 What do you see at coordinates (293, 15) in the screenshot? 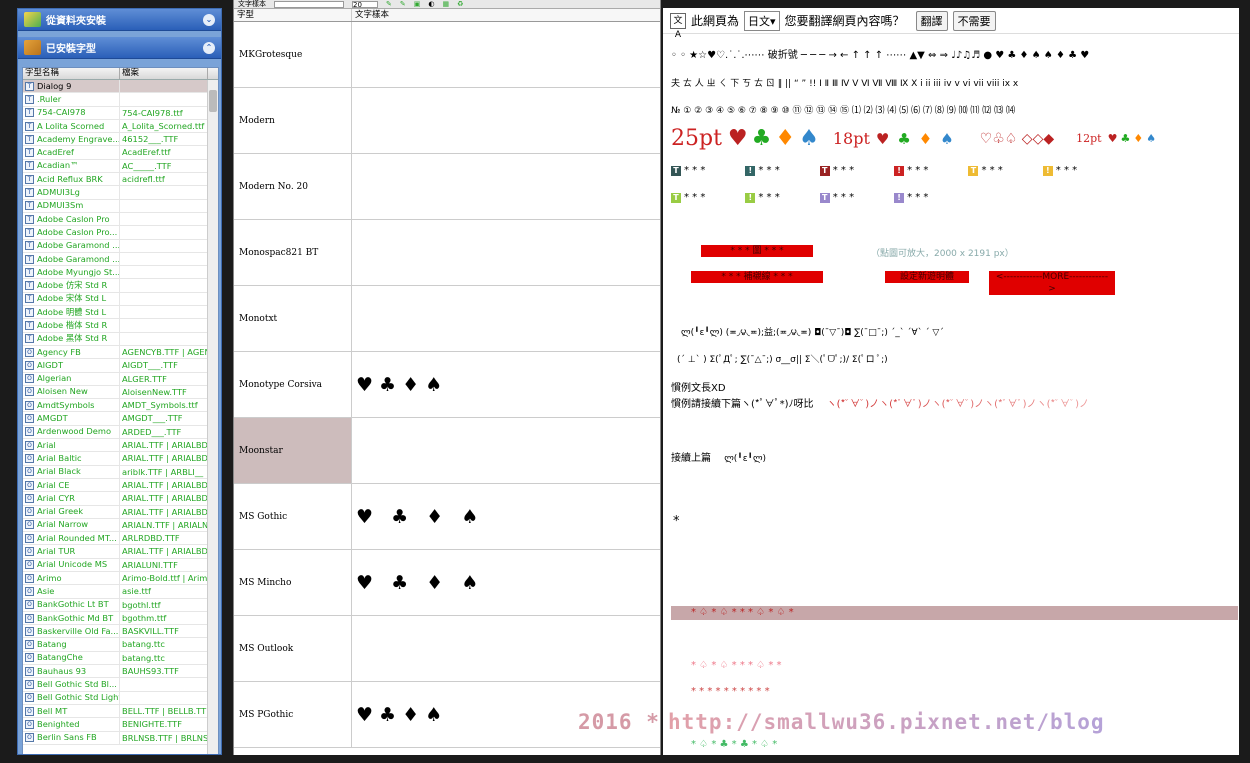
I see `column-header-font: 字型` at bounding box center [293, 15].